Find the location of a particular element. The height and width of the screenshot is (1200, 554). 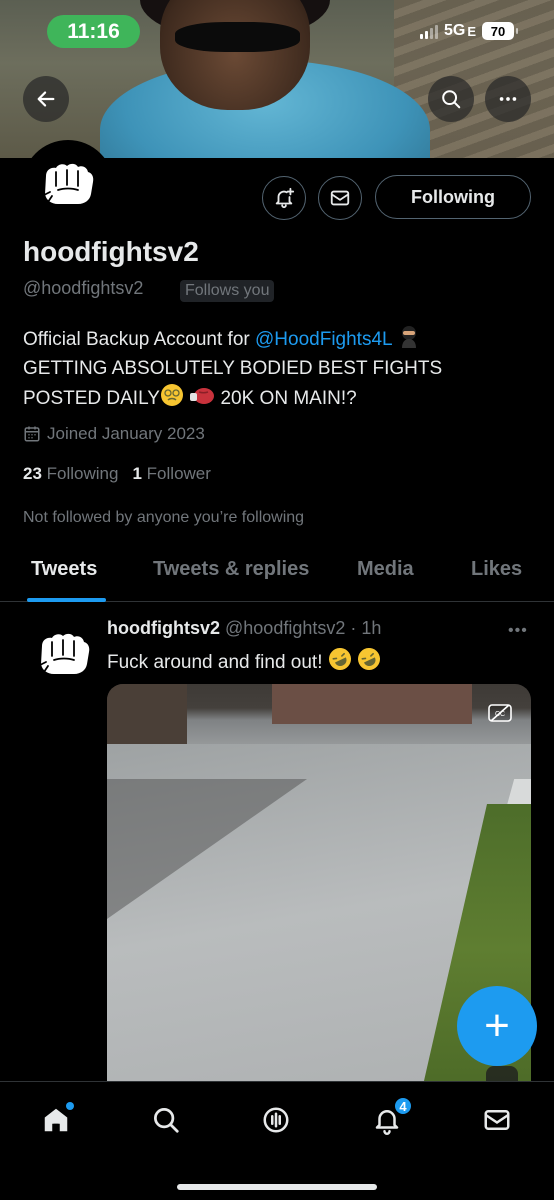

active-tab-indicator is located at coordinates (66, 600).